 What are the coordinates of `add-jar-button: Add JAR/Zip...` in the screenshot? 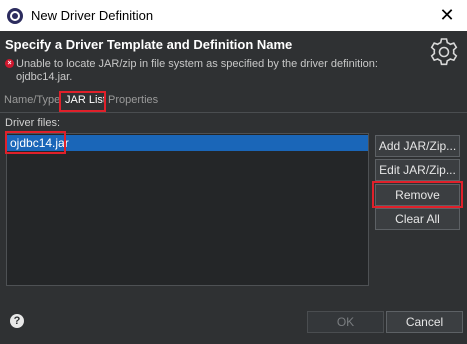 It's located at (417, 146).